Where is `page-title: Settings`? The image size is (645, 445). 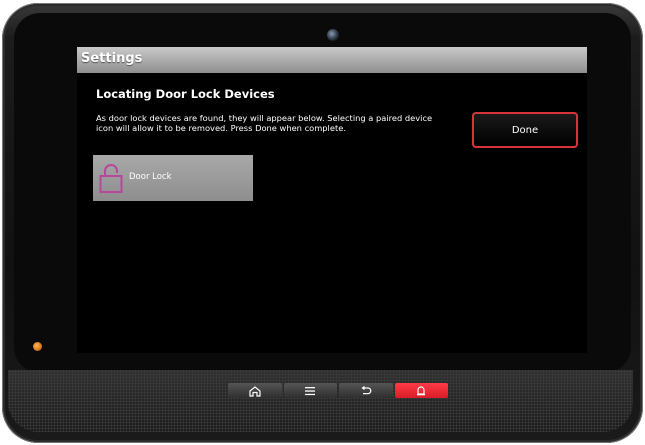
page-title: Settings is located at coordinates (112, 58).